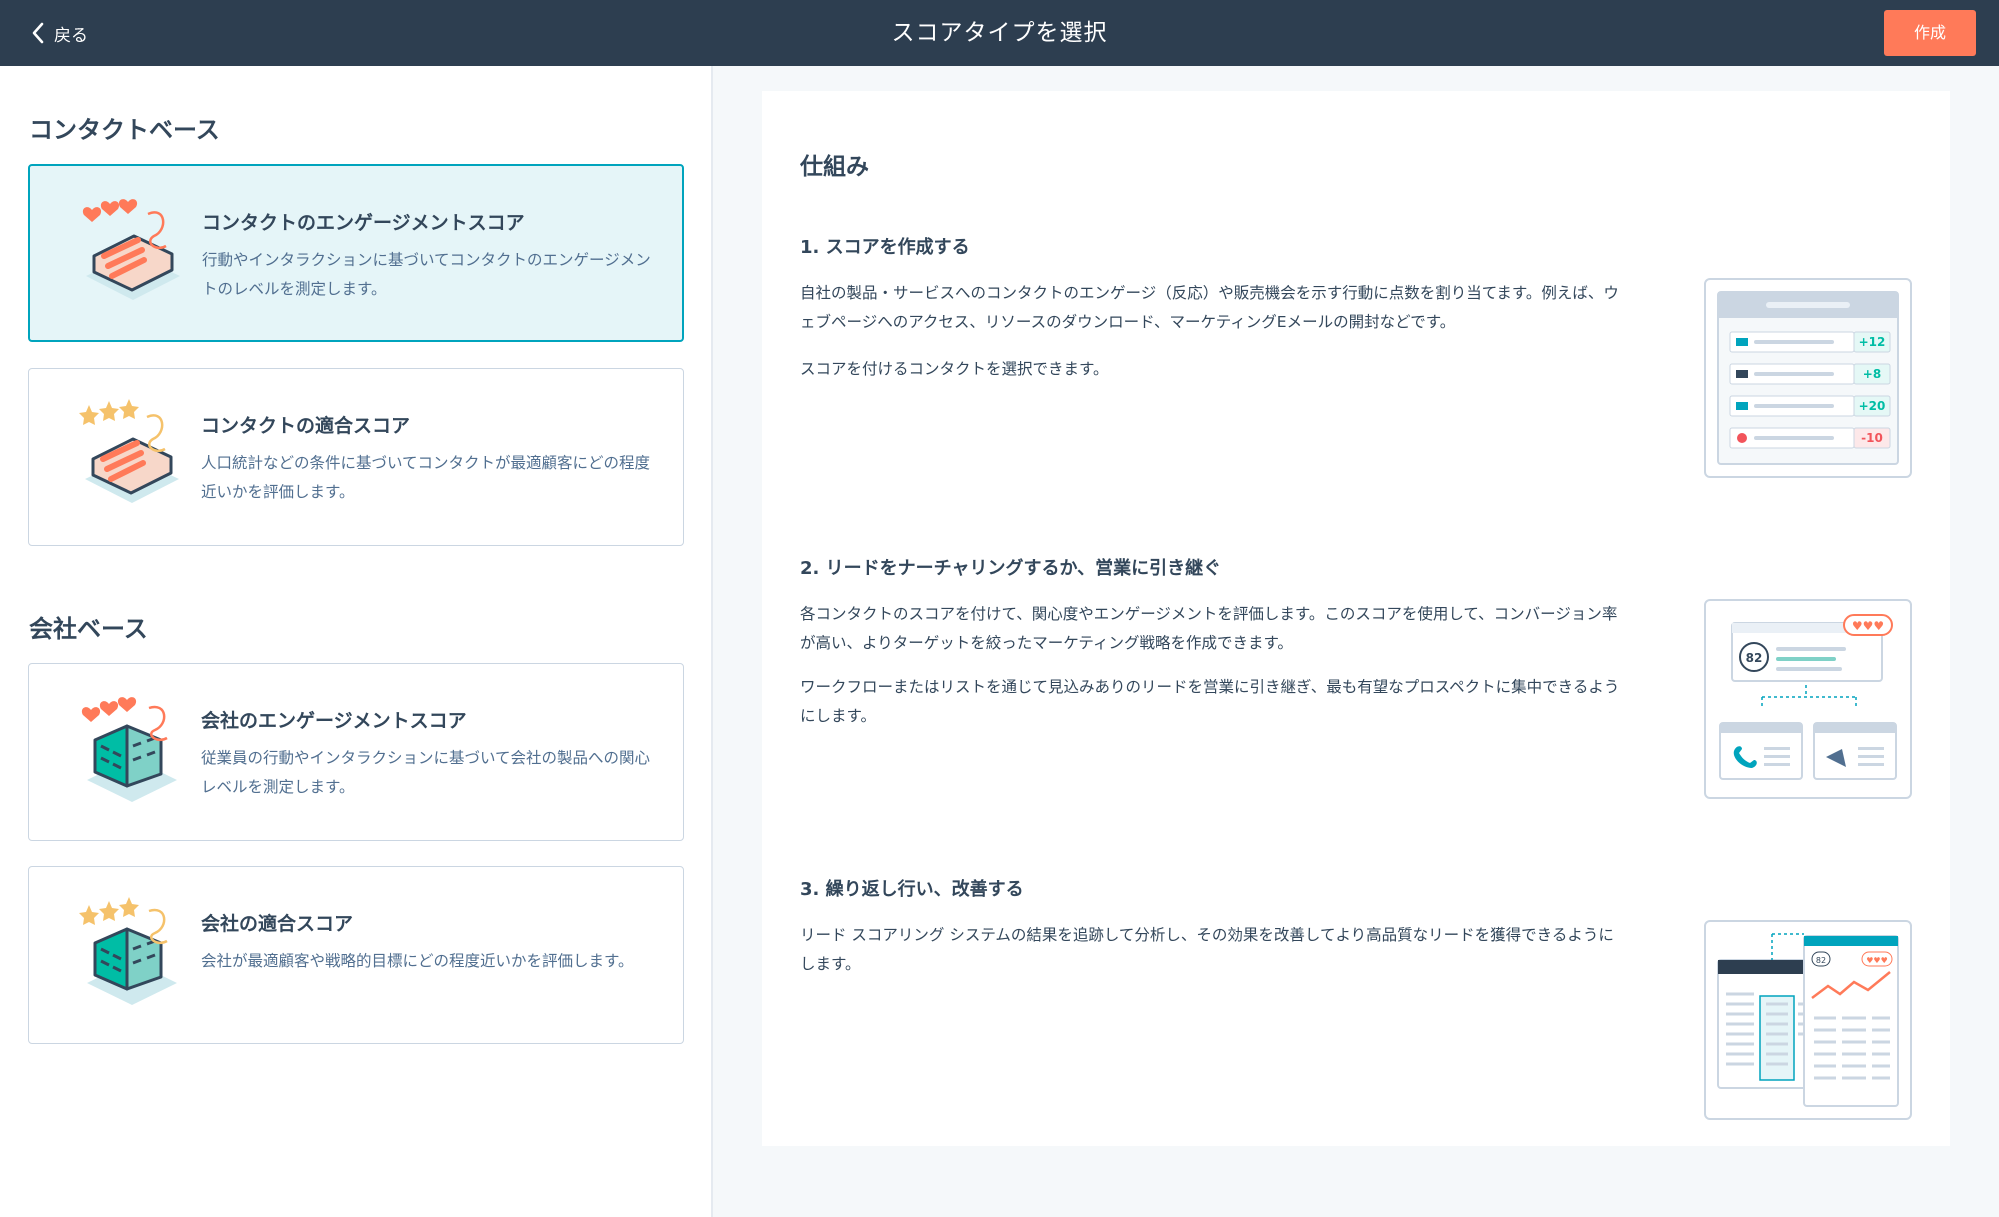 Image resolution: width=1999 pixels, height=1217 pixels. Describe the element at coordinates (129, 749) in the screenshot. I see `company-engagement-illustration` at that location.